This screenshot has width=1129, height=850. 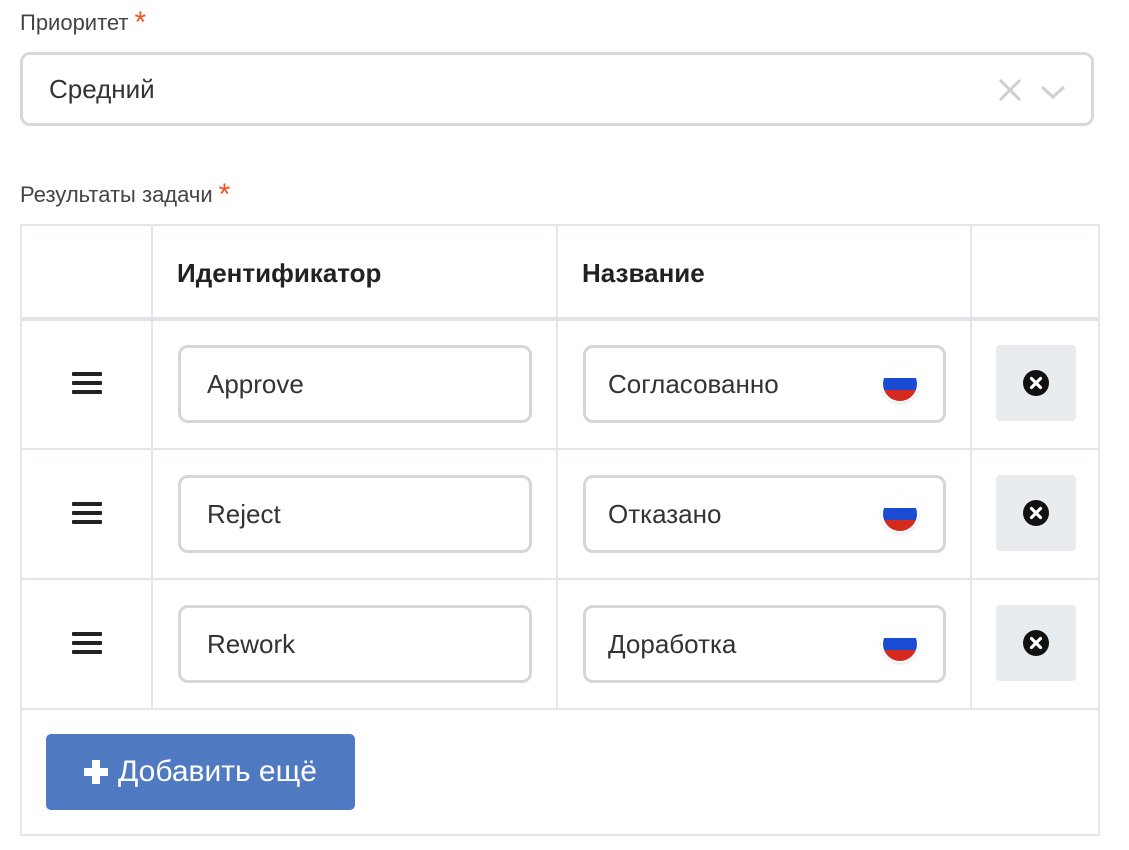 I want to click on id-input-value: Reject, so click(x=244, y=513).